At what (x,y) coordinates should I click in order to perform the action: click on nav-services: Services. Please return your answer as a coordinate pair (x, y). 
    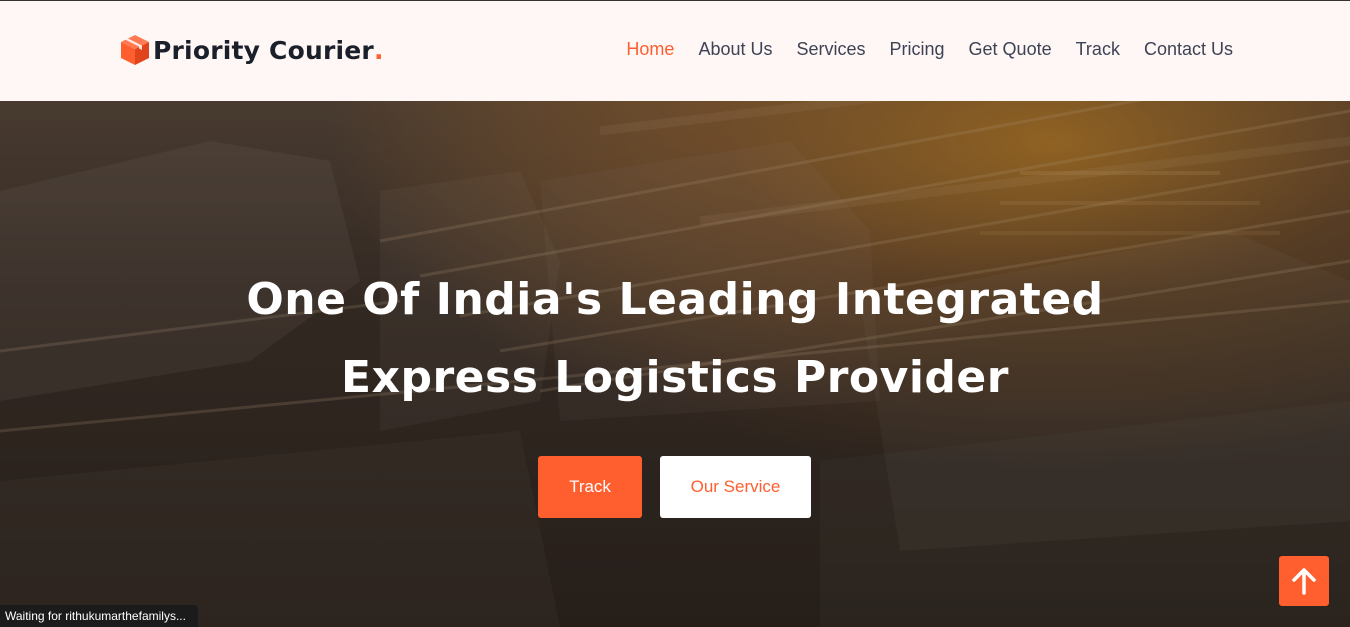
    Looking at the image, I should click on (830, 49).